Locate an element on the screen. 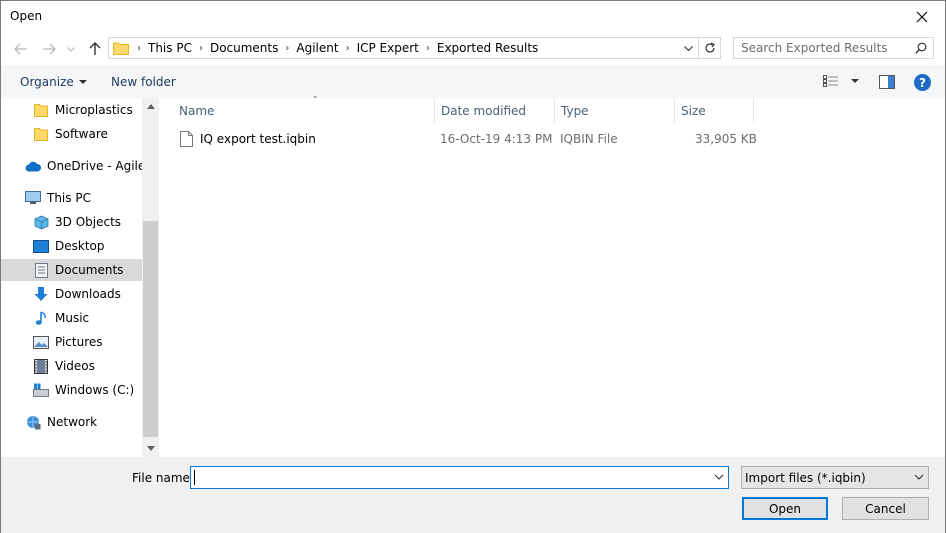 Image resolution: width=946 pixels, height=533 pixels. nav-item-network: Network is located at coordinates (83, 422).